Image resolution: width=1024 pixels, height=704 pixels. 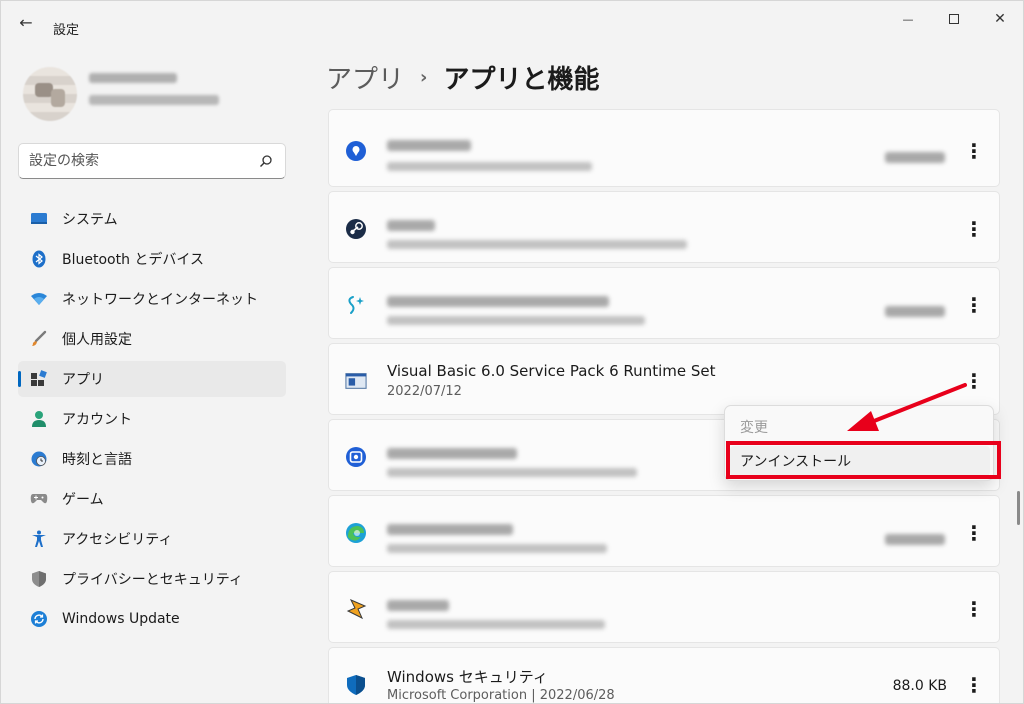 I want to click on sidebar-item-label: アプリ, so click(x=83, y=380).